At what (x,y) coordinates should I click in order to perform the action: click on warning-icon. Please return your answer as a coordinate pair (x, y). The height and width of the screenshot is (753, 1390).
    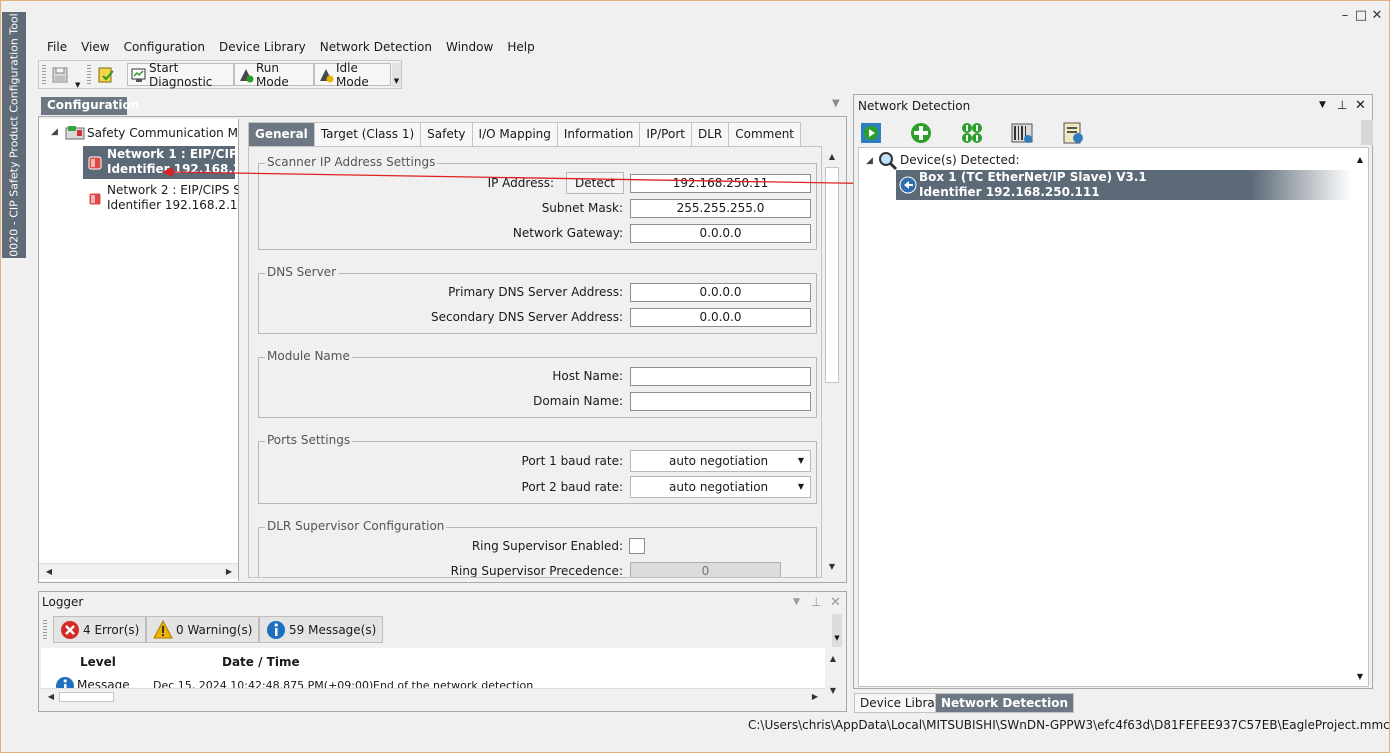
    Looking at the image, I should click on (163, 629).